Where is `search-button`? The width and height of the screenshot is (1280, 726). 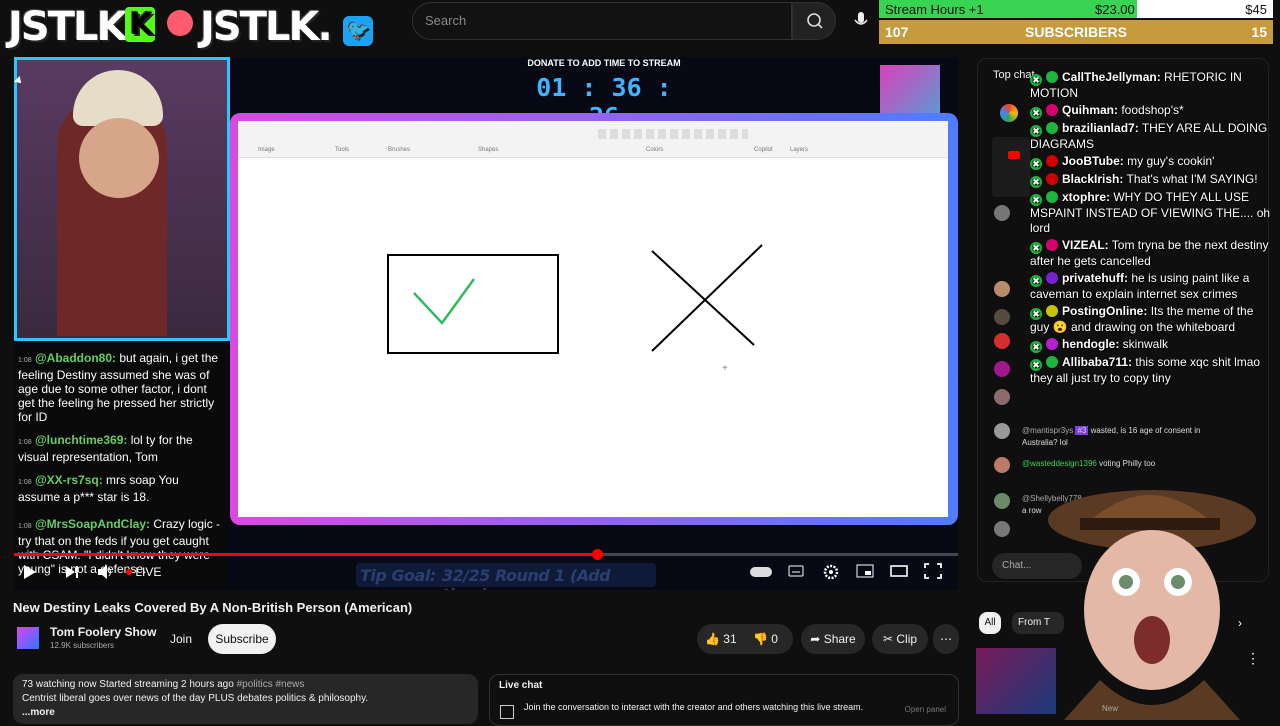 search-button is located at coordinates (814, 21).